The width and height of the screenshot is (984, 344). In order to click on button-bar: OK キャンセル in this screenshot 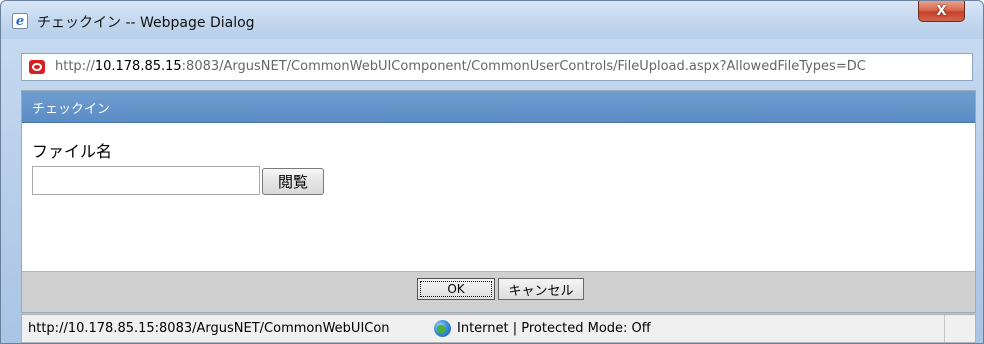, I will do `click(498, 291)`.